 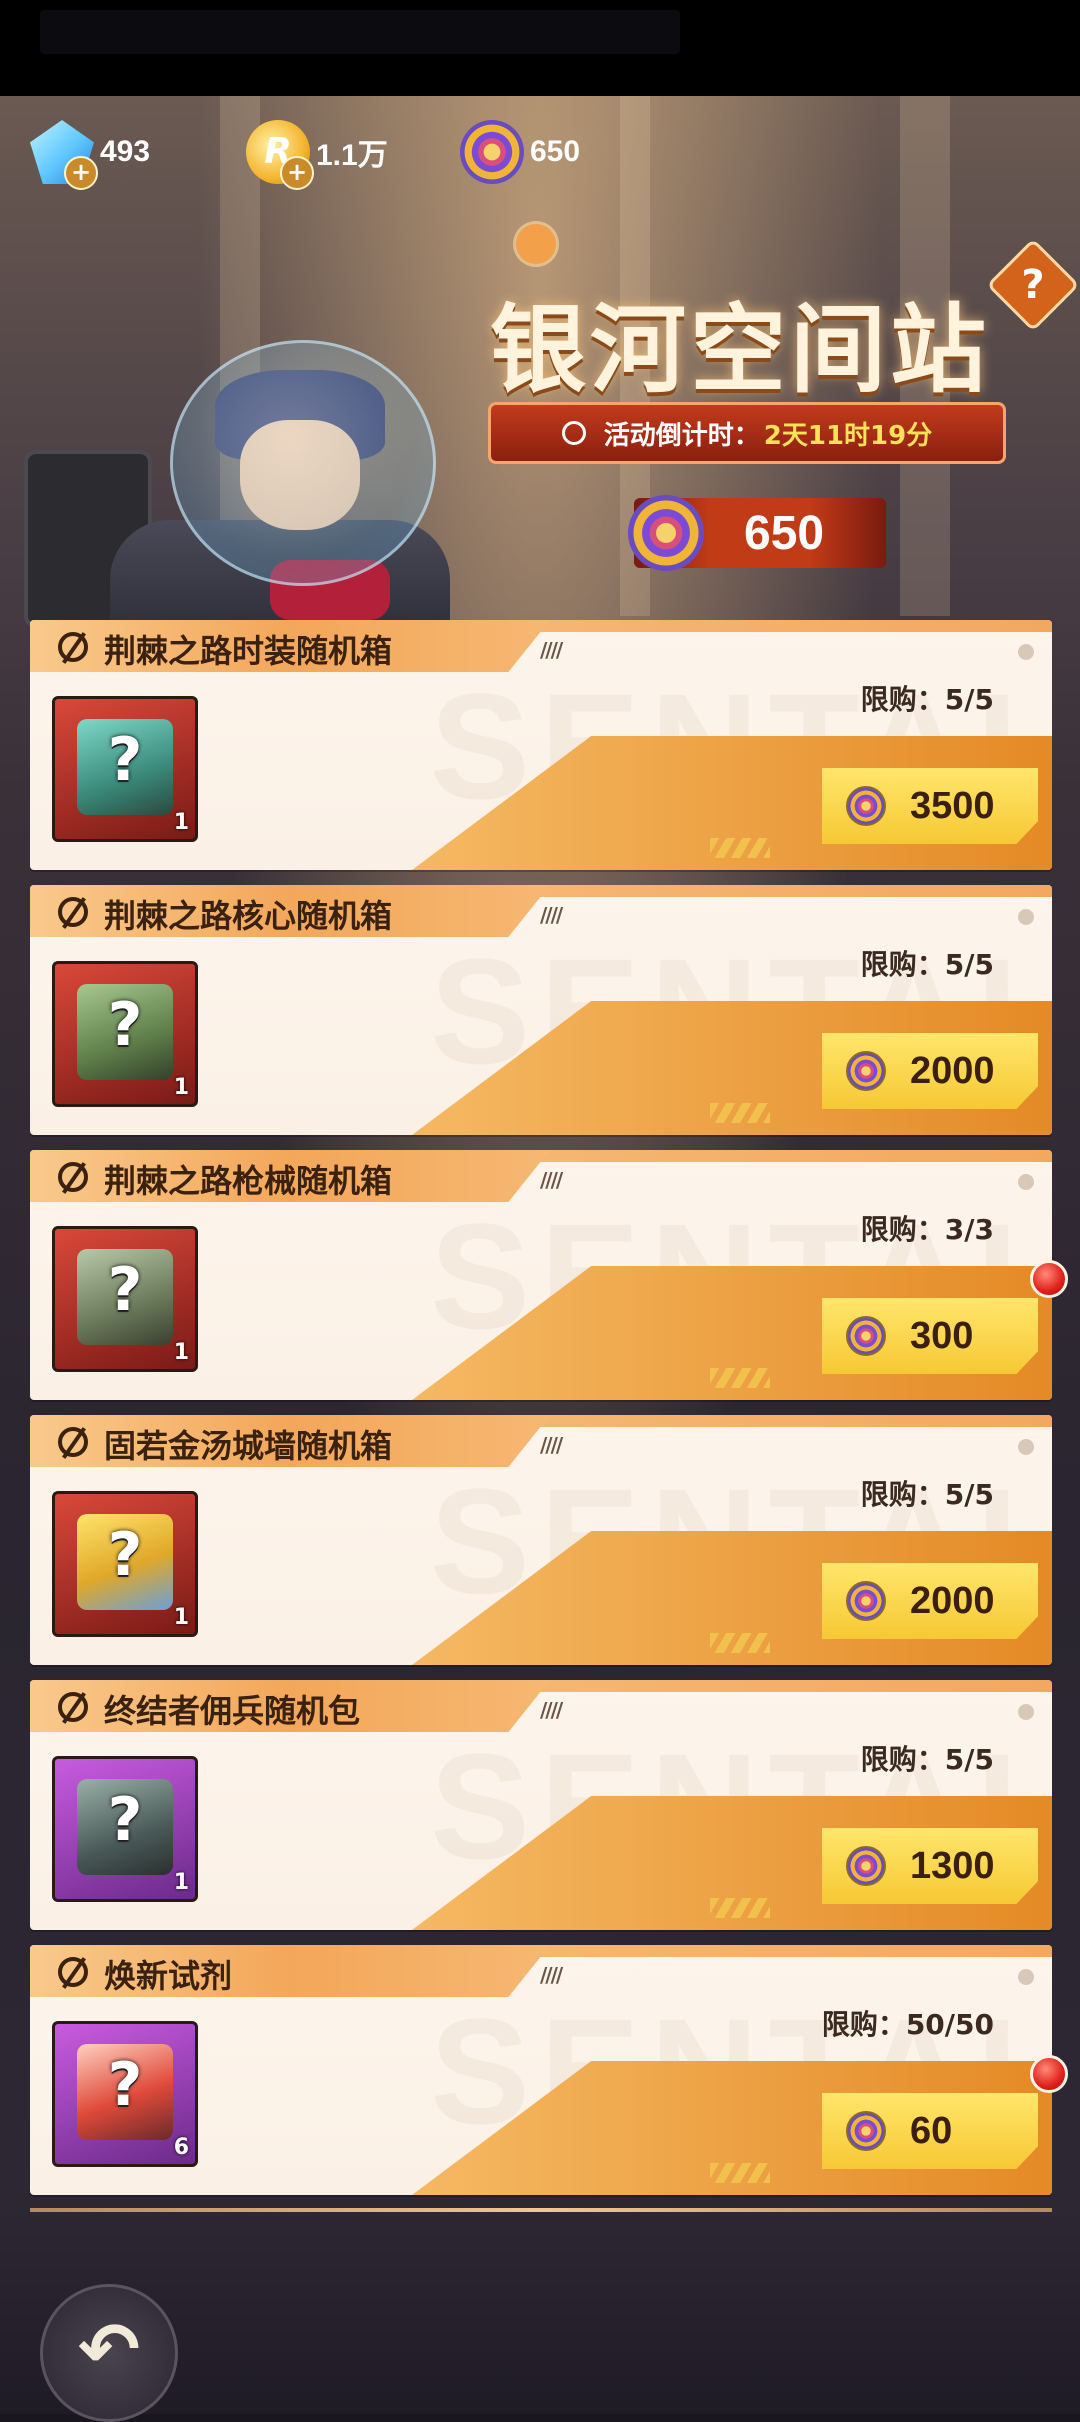 I want to click on currency-r-coin: R + 1.1万, so click(x=317, y=155).